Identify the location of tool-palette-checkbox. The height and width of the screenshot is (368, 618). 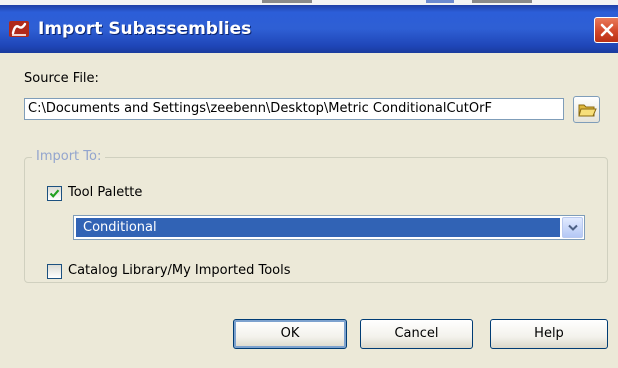
(54, 193).